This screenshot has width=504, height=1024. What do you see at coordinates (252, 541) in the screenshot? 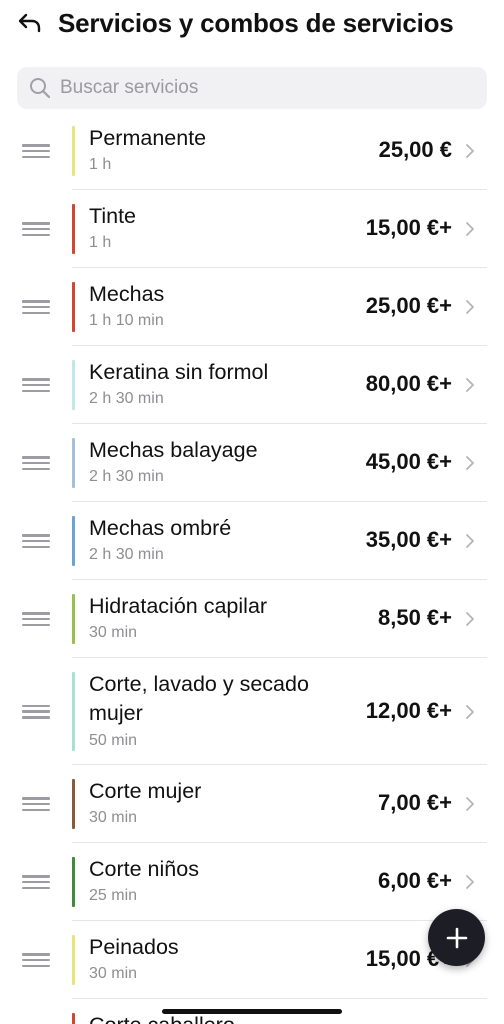
I see `service-row: Mechas ombré 2 h 30 min 35,00 €+` at bounding box center [252, 541].